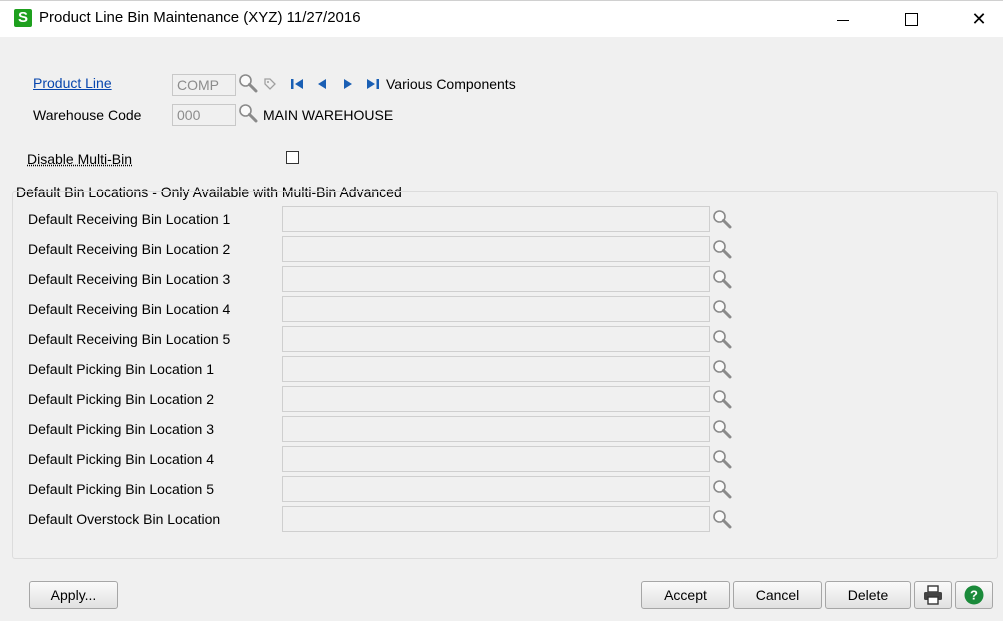  I want to click on warehouse-code-field: 000, so click(204, 115).